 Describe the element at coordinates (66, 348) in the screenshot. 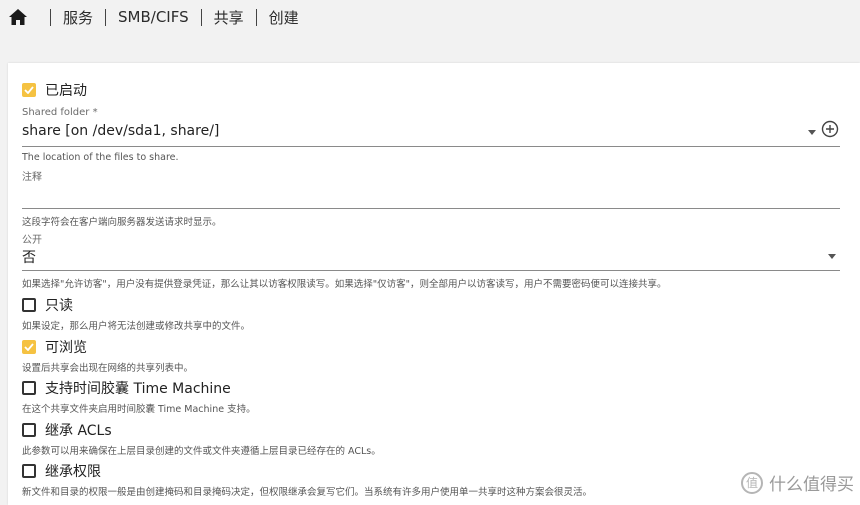

I see `browseable-label: 可浏览` at that location.